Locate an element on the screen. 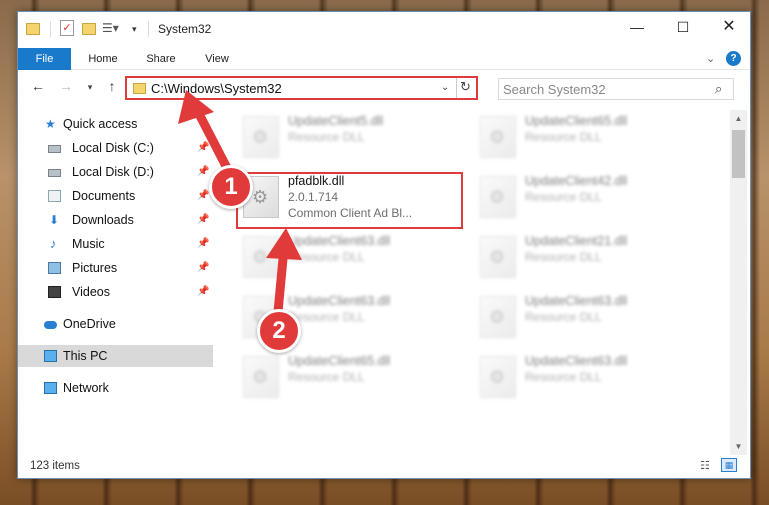  list-item: UpdateClient42.dll Resource DLL is located at coordinates (592, 198).